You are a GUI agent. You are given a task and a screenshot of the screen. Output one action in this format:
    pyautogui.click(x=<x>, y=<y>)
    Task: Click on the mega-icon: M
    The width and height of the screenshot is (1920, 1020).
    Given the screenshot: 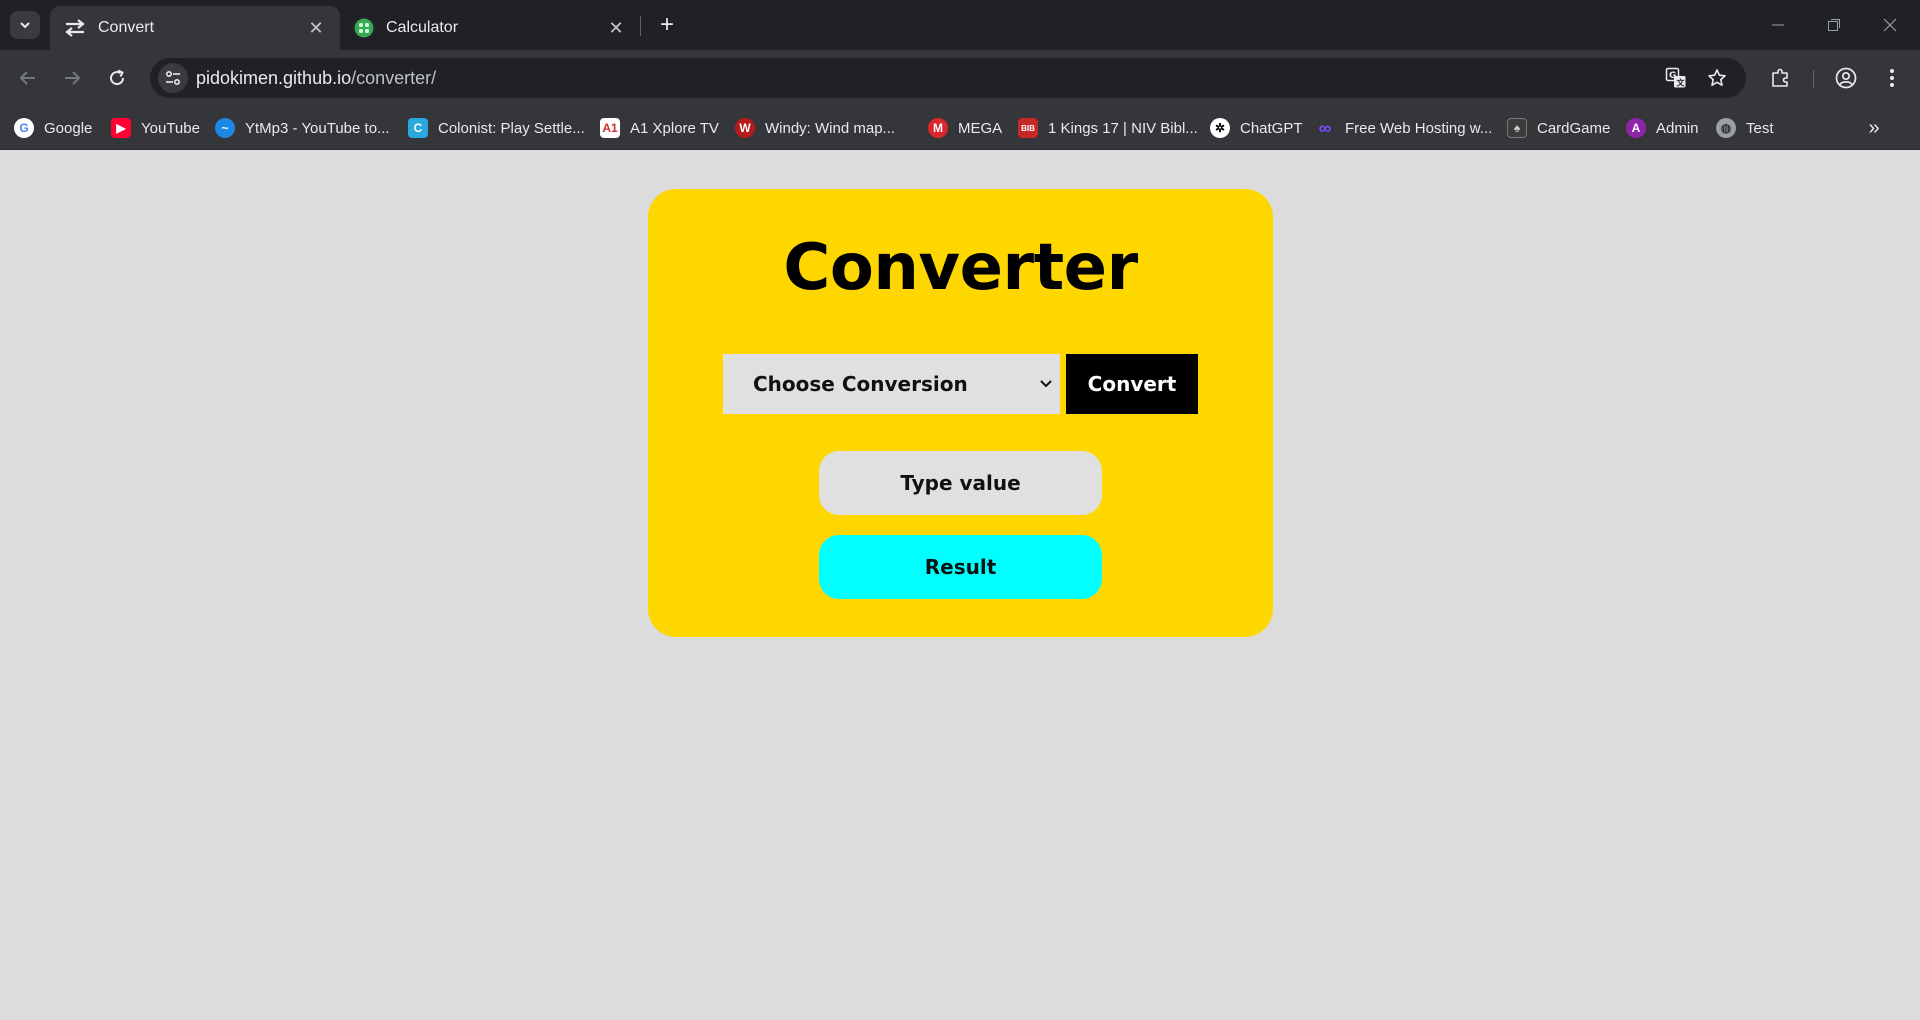 What is the action you would take?
    pyautogui.click(x=938, y=128)
    